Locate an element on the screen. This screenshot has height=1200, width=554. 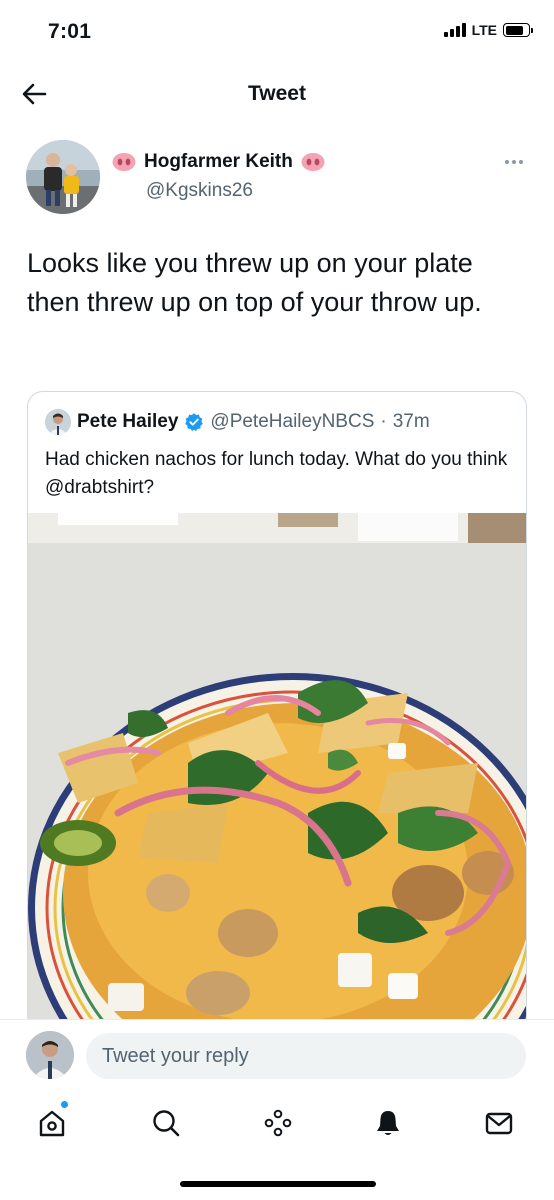
reply-avatar-image is located at coordinates (50, 1055).